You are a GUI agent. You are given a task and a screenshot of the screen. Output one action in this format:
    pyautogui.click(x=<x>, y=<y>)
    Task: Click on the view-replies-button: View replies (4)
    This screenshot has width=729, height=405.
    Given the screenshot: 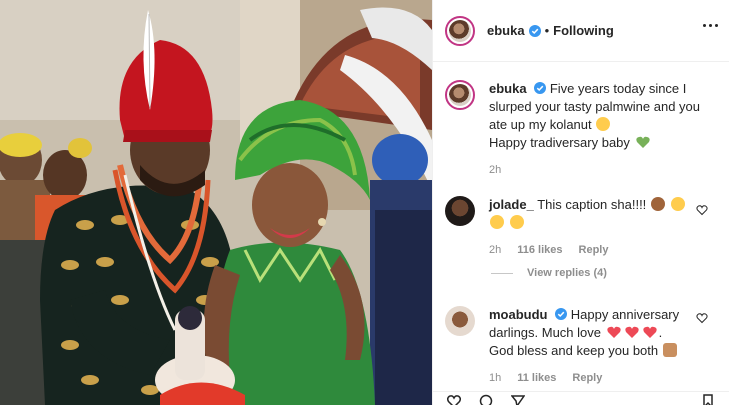 What is the action you would take?
    pyautogui.click(x=549, y=273)
    